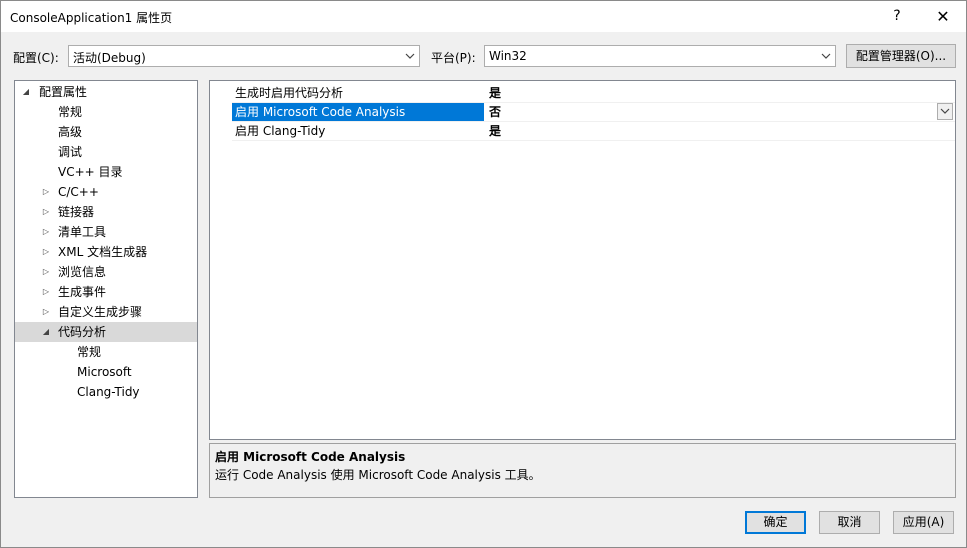 The height and width of the screenshot is (548, 967). Describe the element at coordinates (106, 192) in the screenshot. I see `tree-item-c-cpp: ▷ C/C++` at that location.